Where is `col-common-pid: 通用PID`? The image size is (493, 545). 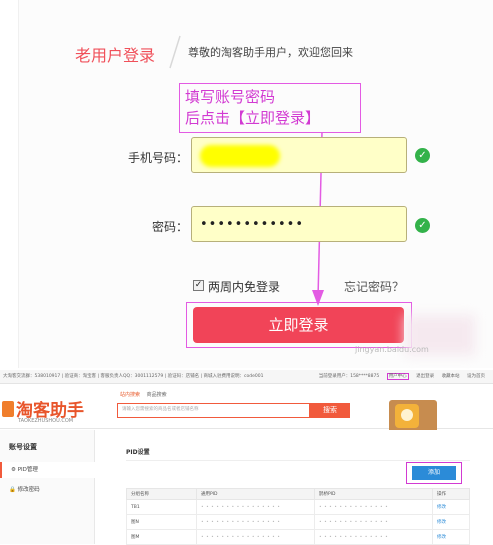
col-common-pid: 通用PID is located at coordinates (255, 494).